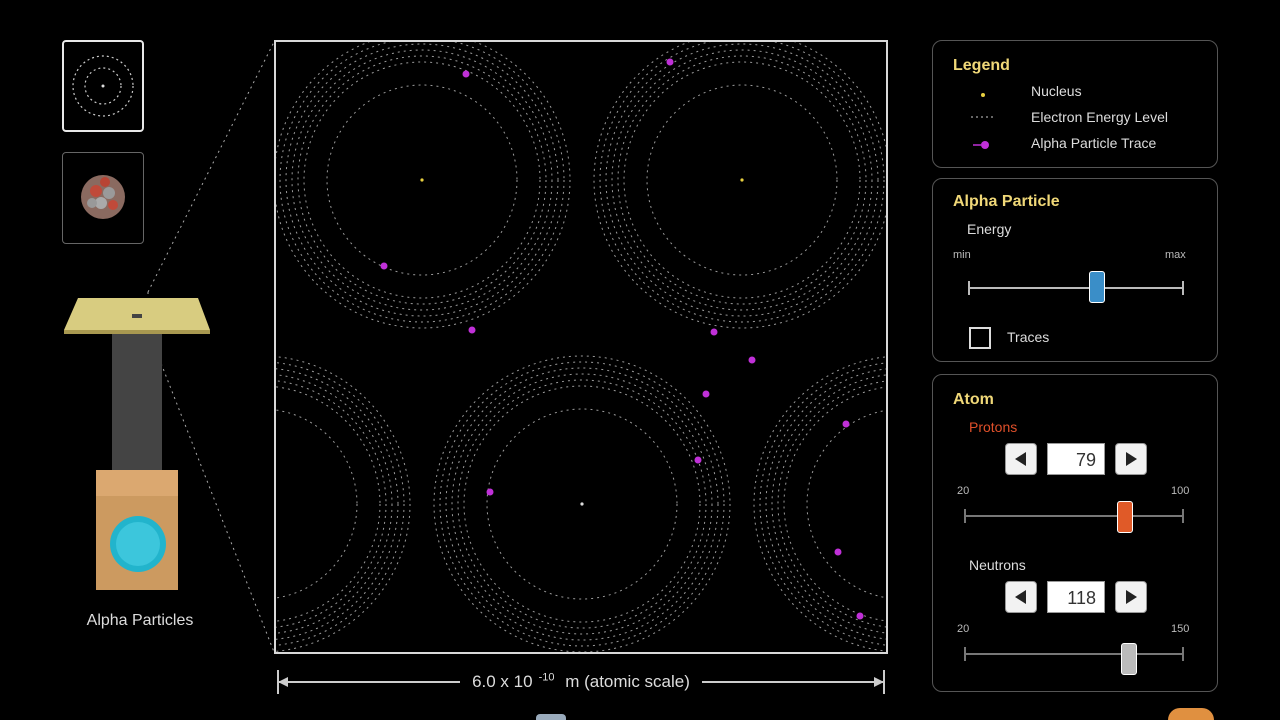  Describe the element at coordinates (965, 654) in the screenshot. I see `neutrons-slider-end-min` at that location.